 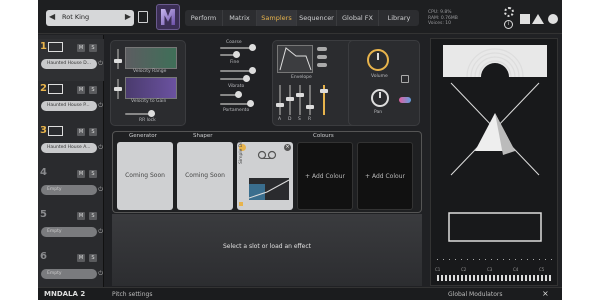 What do you see at coordinates (230, 54) in the screenshot?
I see `coarse-fine-slider` at bounding box center [230, 54].